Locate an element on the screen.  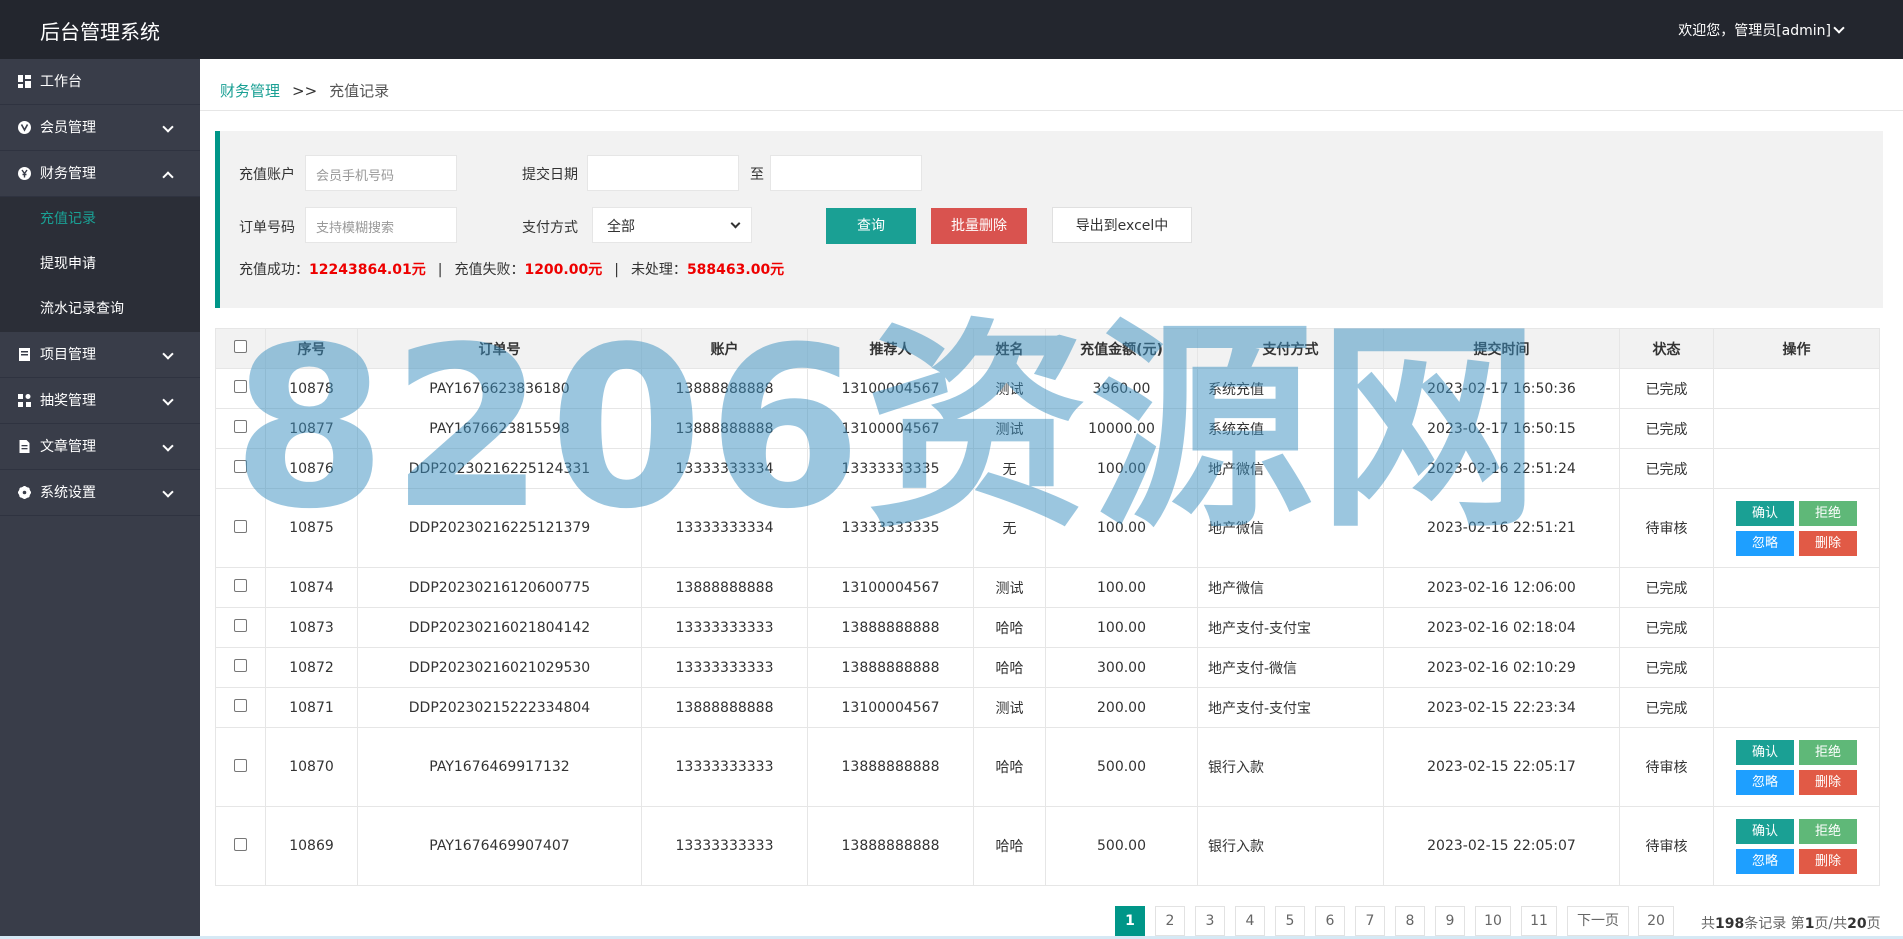
sidebar-item-dashboard: 工作台 is located at coordinates (100, 82).